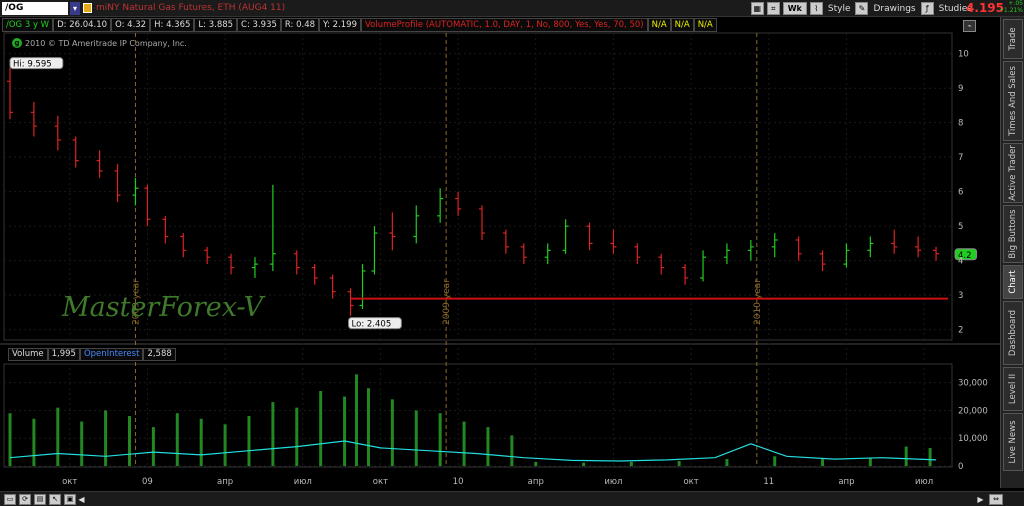  What do you see at coordinates (1013, 389) in the screenshot?
I see `tab-level-ii: Level II` at bounding box center [1013, 389].